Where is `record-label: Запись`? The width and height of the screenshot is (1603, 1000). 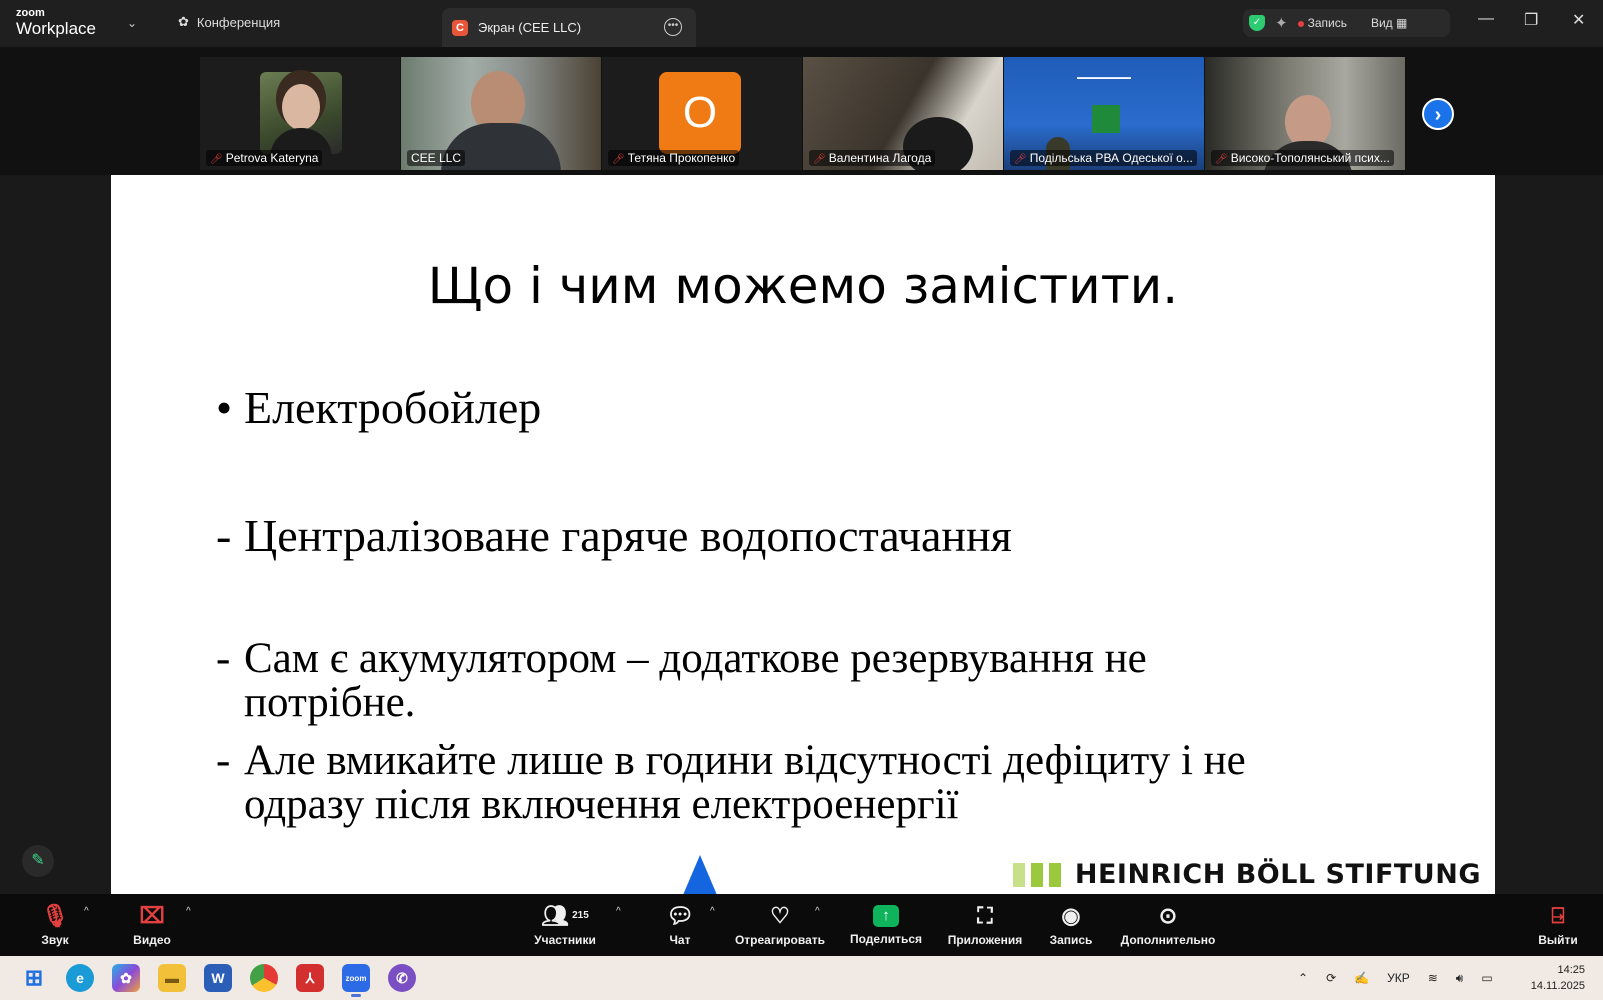
record-label: Запись is located at coordinates (1071, 939).